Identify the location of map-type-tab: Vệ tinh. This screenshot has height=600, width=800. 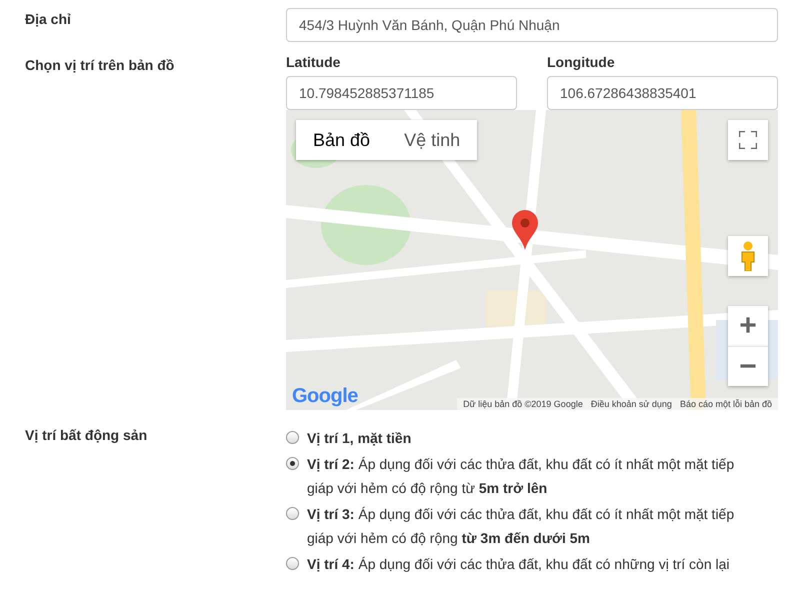
(432, 140).